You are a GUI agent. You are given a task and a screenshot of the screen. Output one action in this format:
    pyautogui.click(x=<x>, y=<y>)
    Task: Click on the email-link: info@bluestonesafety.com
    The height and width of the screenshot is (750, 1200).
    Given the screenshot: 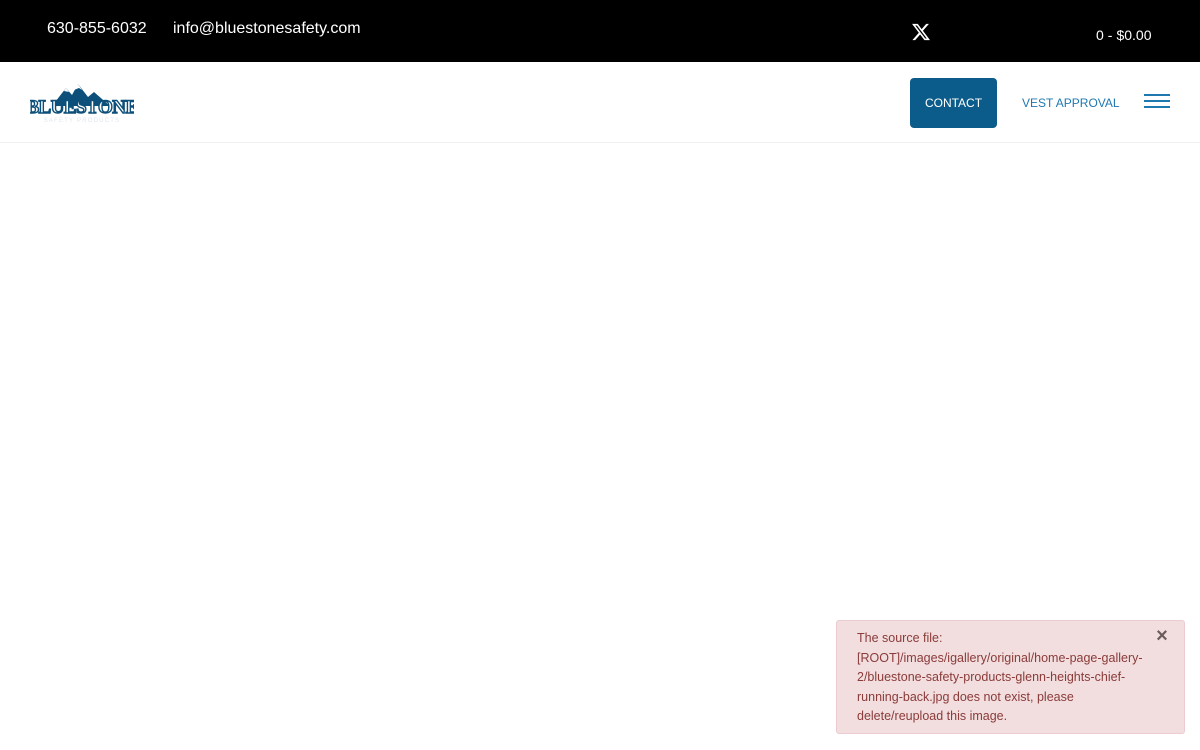 What is the action you would take?
    pyautogui.click(x=267, y=29)
    